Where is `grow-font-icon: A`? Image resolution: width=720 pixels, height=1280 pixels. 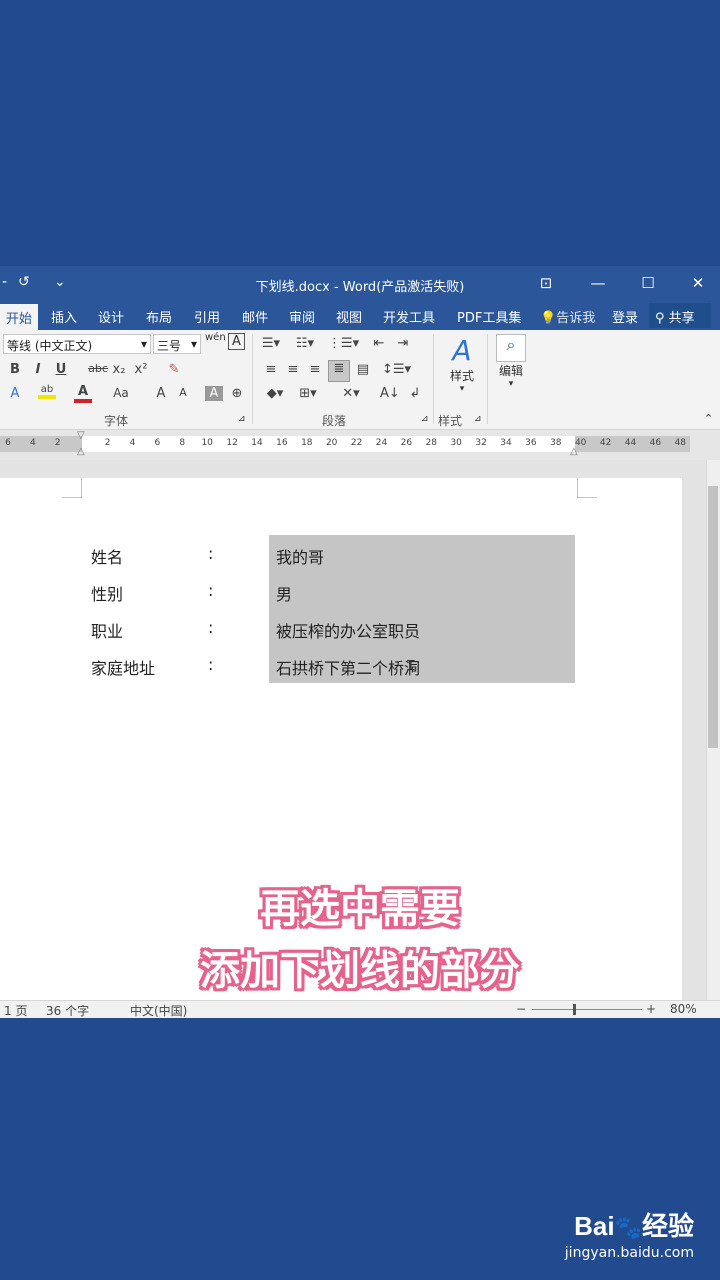 grow-font-icon: A is located at coordinates (161, 393).